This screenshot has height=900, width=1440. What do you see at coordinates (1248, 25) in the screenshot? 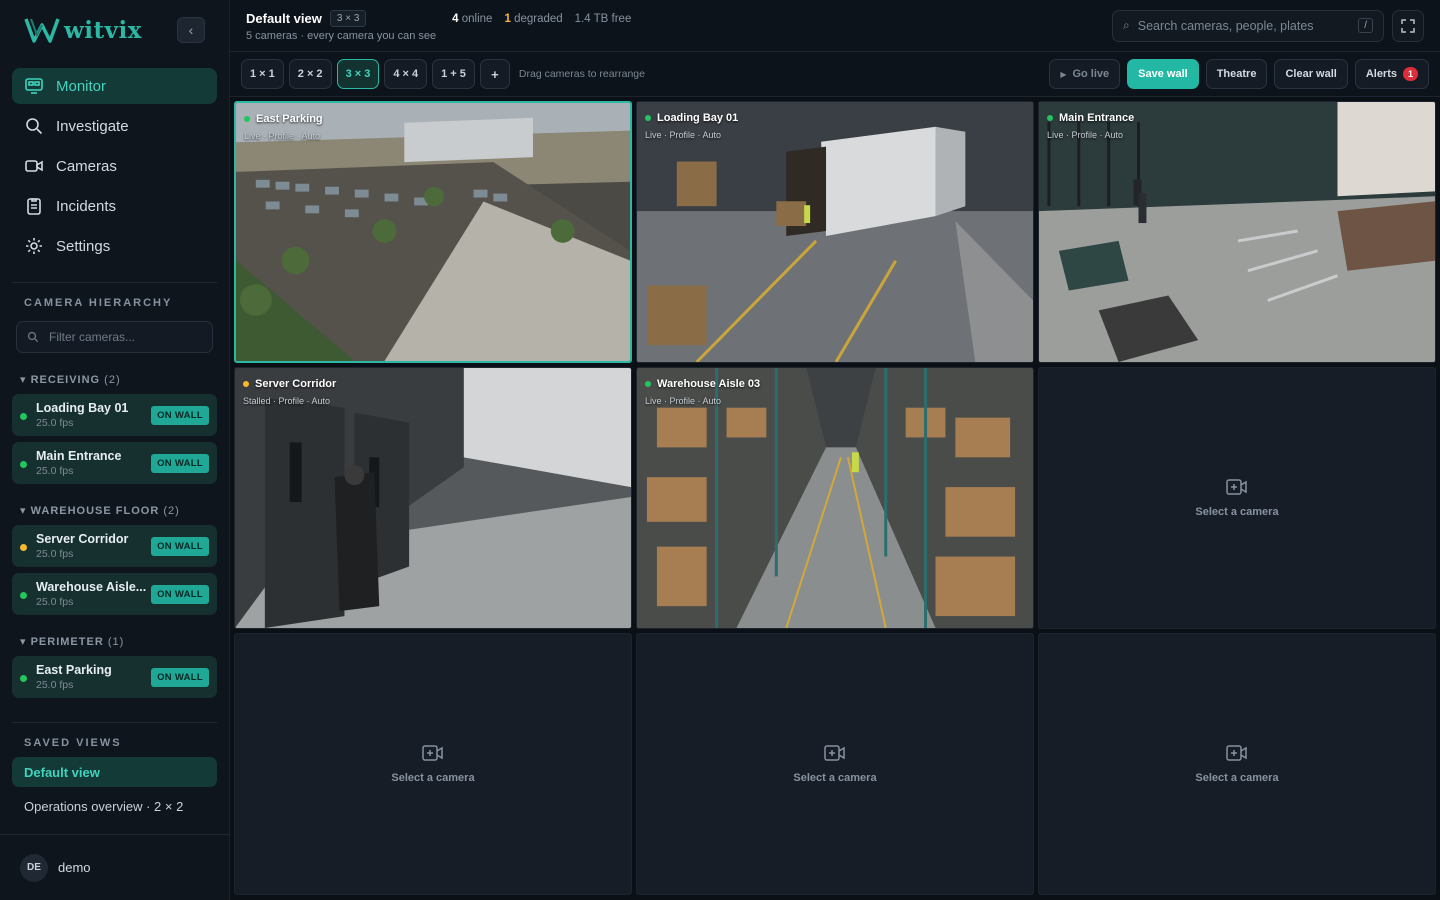
I see `search-input: ⌕ Search cameras, people, plates /` at bounding box center [1248, 25].